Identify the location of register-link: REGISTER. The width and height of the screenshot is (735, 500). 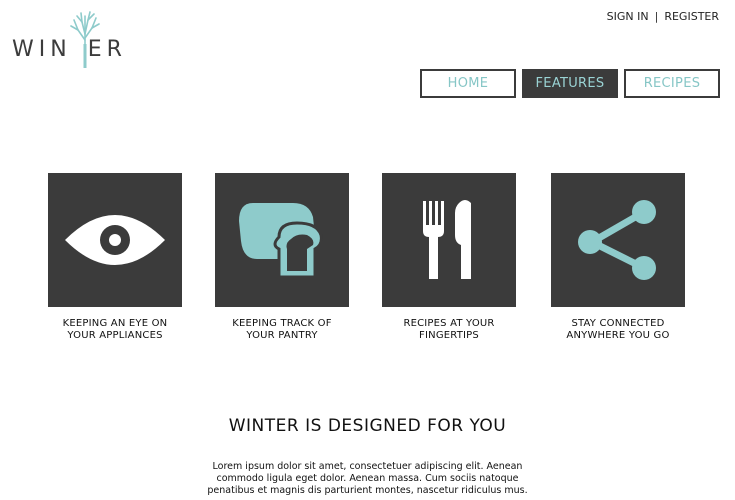
(691, 16).